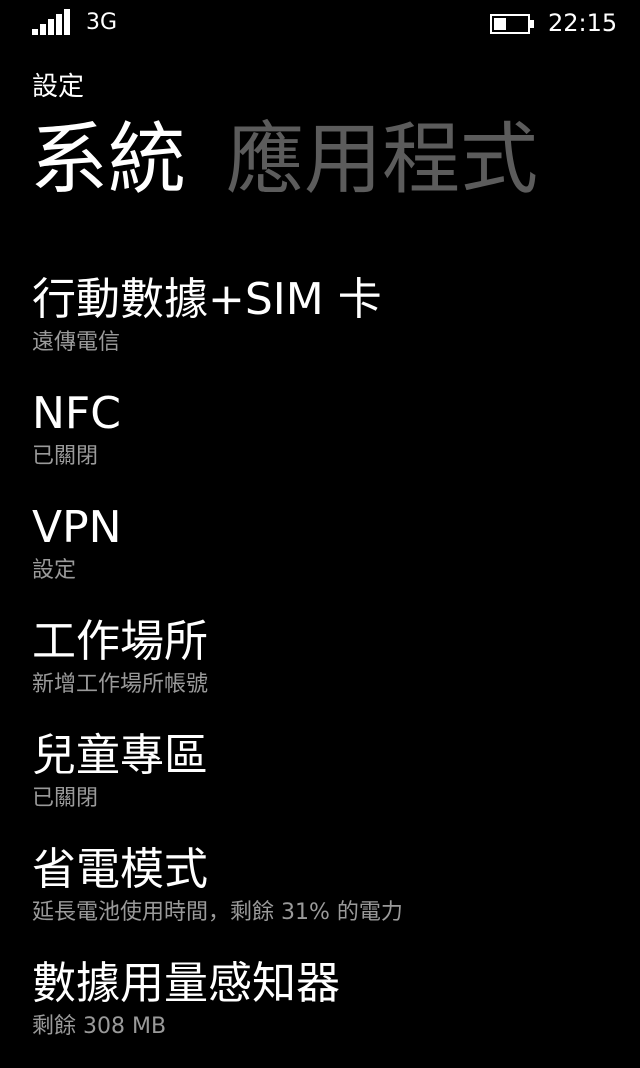 Image resolution: width=640 pixels, height=1068 pixels. Describe the element at coordinates (382, 160) in the screenshot. I see `tab-applications: 應用程式` at that location.